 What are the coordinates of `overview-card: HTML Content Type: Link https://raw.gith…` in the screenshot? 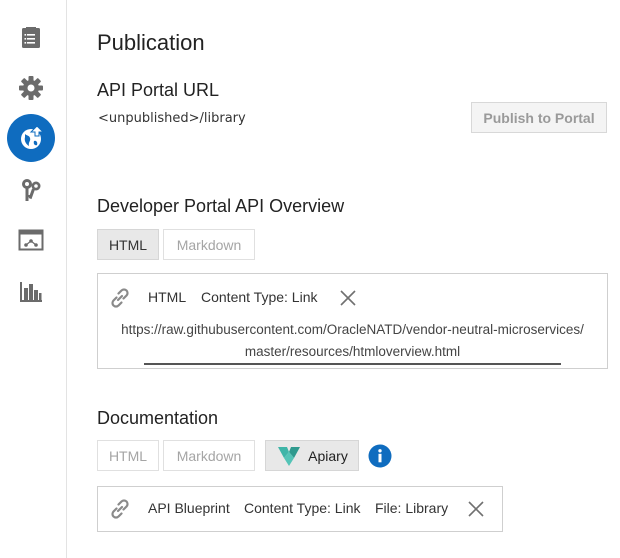 It's located at (352, 321).